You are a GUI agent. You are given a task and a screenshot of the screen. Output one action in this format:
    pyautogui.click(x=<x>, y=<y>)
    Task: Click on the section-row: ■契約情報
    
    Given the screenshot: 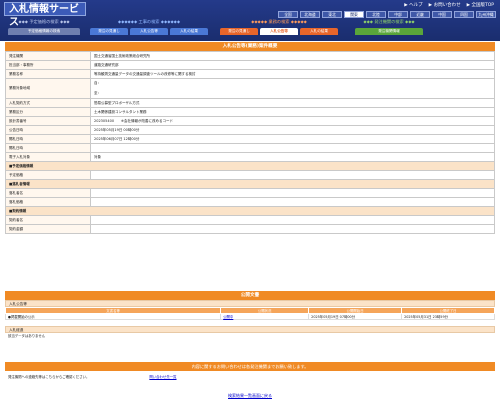 What is the action you would take?
    pyautogui.click(x=250, y=211)
    